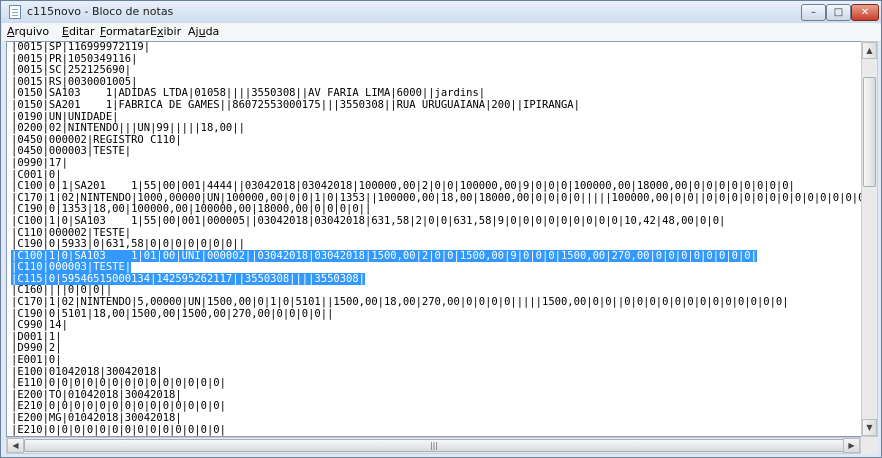  Describe the element at coordinates (96, 418) in the screenshot. I see `line-text: |E200|MG|01042018|30042018|` at that location.